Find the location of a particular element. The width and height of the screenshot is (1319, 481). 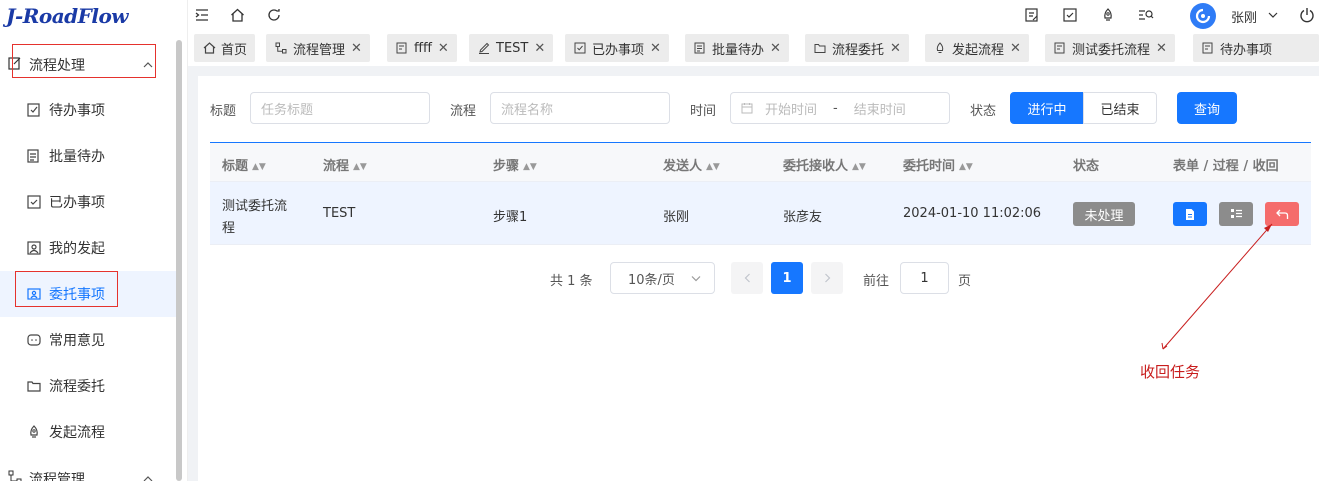

annotation-arrow is located at coordinates (1217, 286).